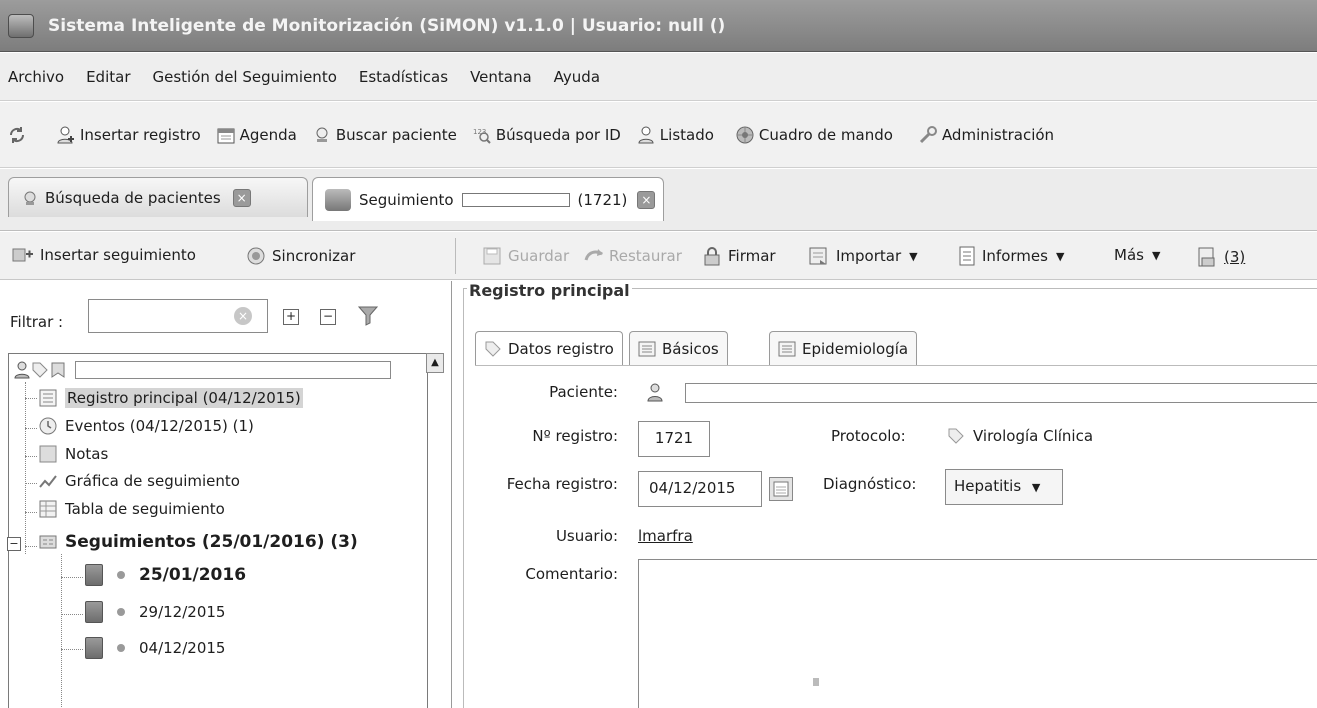 The height and width of the screenshot is (708, 1317). What do you see at coordinates (155, 612) in the screenshot?
I see `tree-item-followup: 29/12/2015` at bounding box center [155, 612].